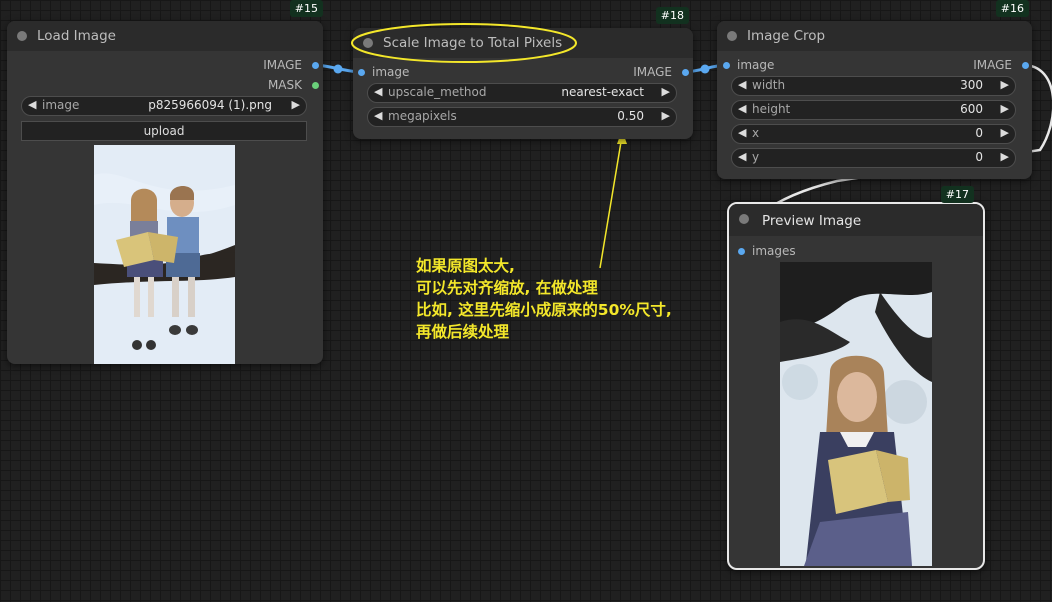  I want to click on node-header: Preview Image, so click(856, 220).